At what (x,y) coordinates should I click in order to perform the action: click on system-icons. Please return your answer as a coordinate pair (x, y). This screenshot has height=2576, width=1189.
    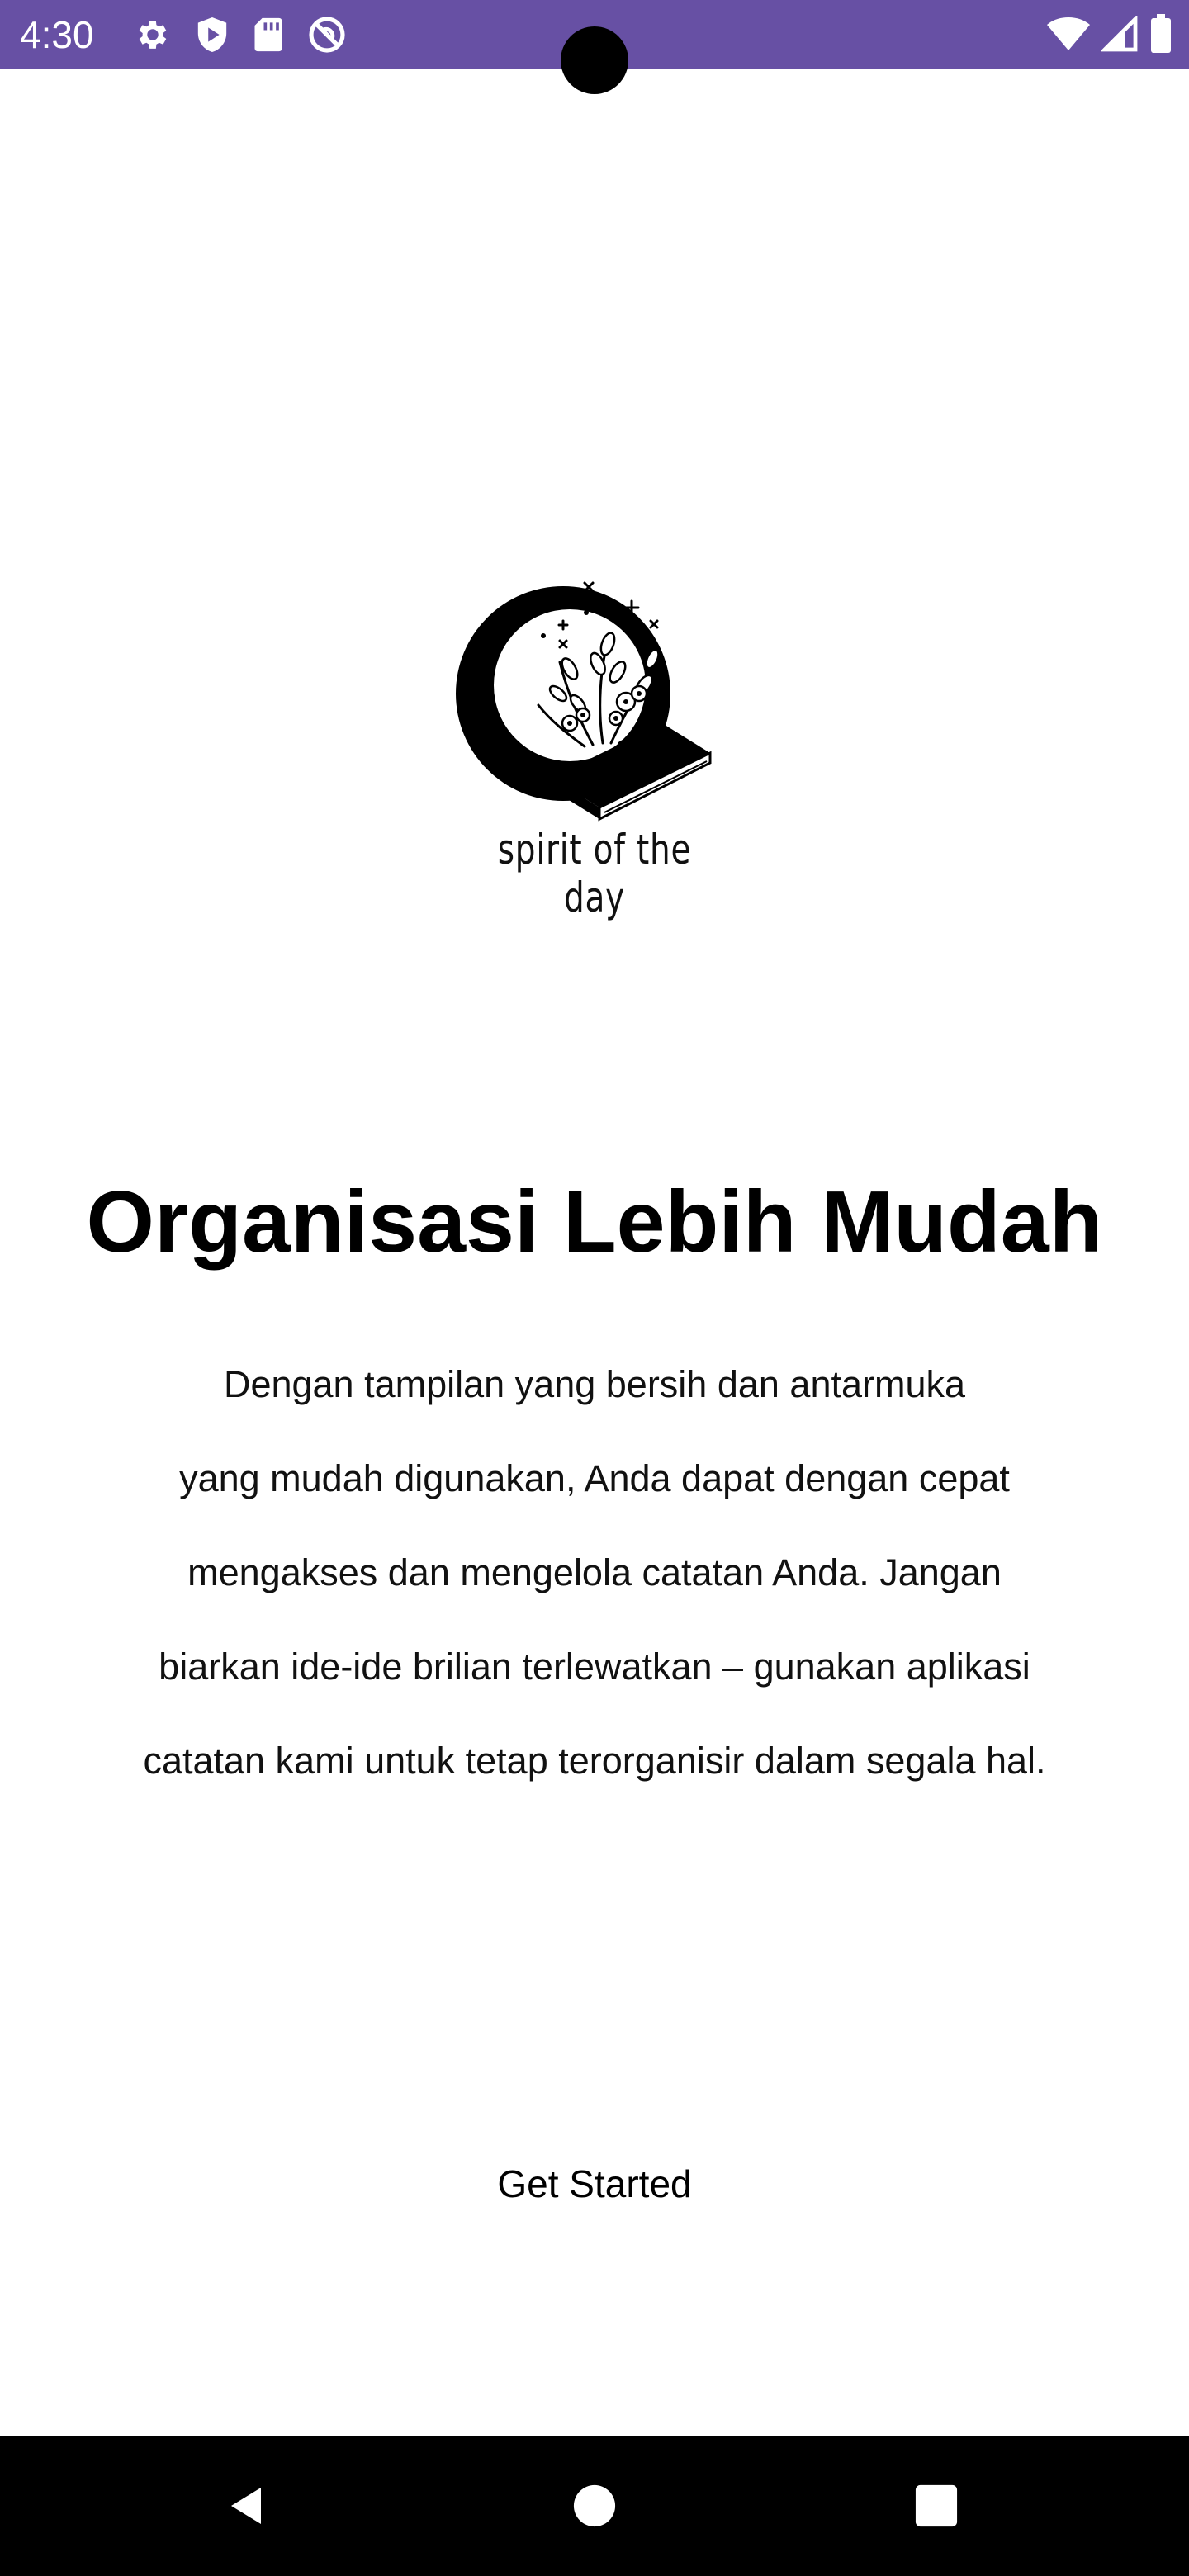
    Looking at the image, I should click on (1109, 33).